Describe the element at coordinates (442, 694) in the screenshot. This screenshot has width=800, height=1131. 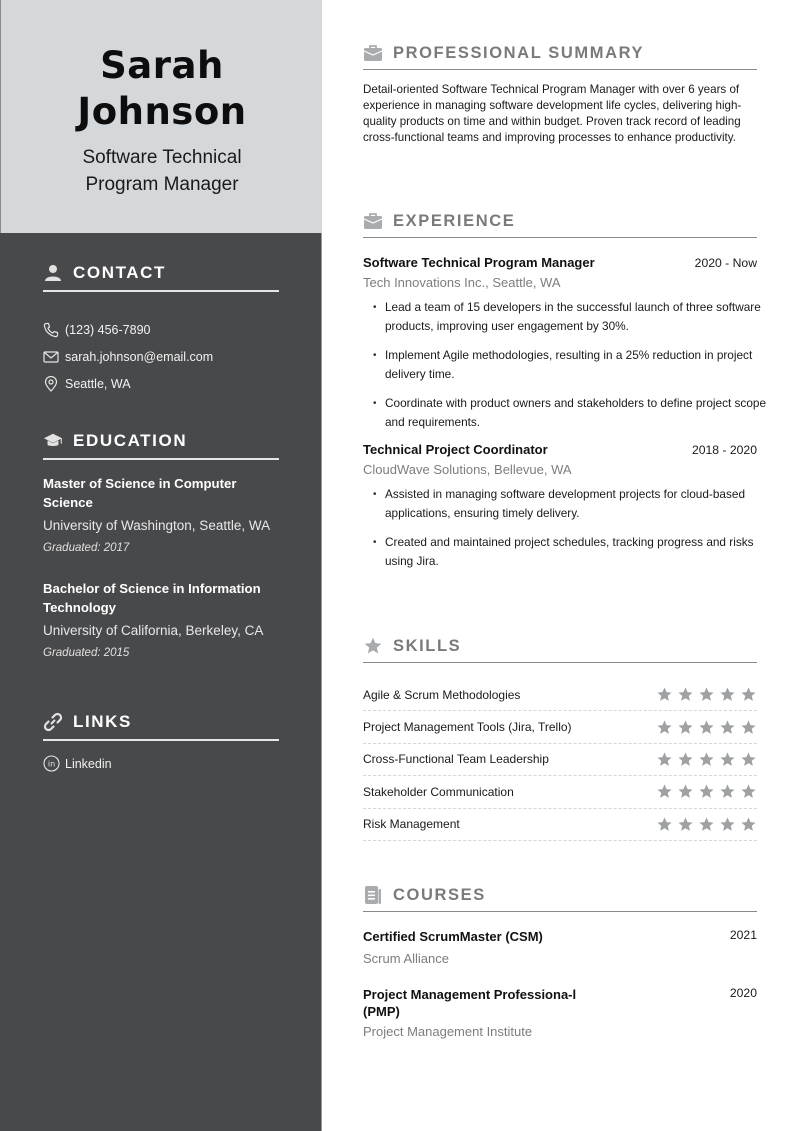
I see `skill-name: Agile & Scrum Methodologies` at that location.